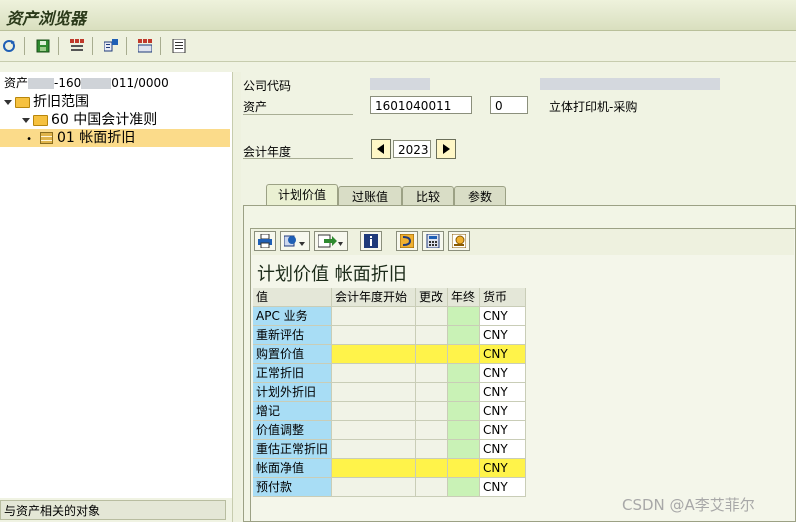 The height and width of the screenshot is (522, 796). What do you see at coordinates (292, 411) in the screenshot?
I see `row-label: 增记` at bounding box center [292, 411].